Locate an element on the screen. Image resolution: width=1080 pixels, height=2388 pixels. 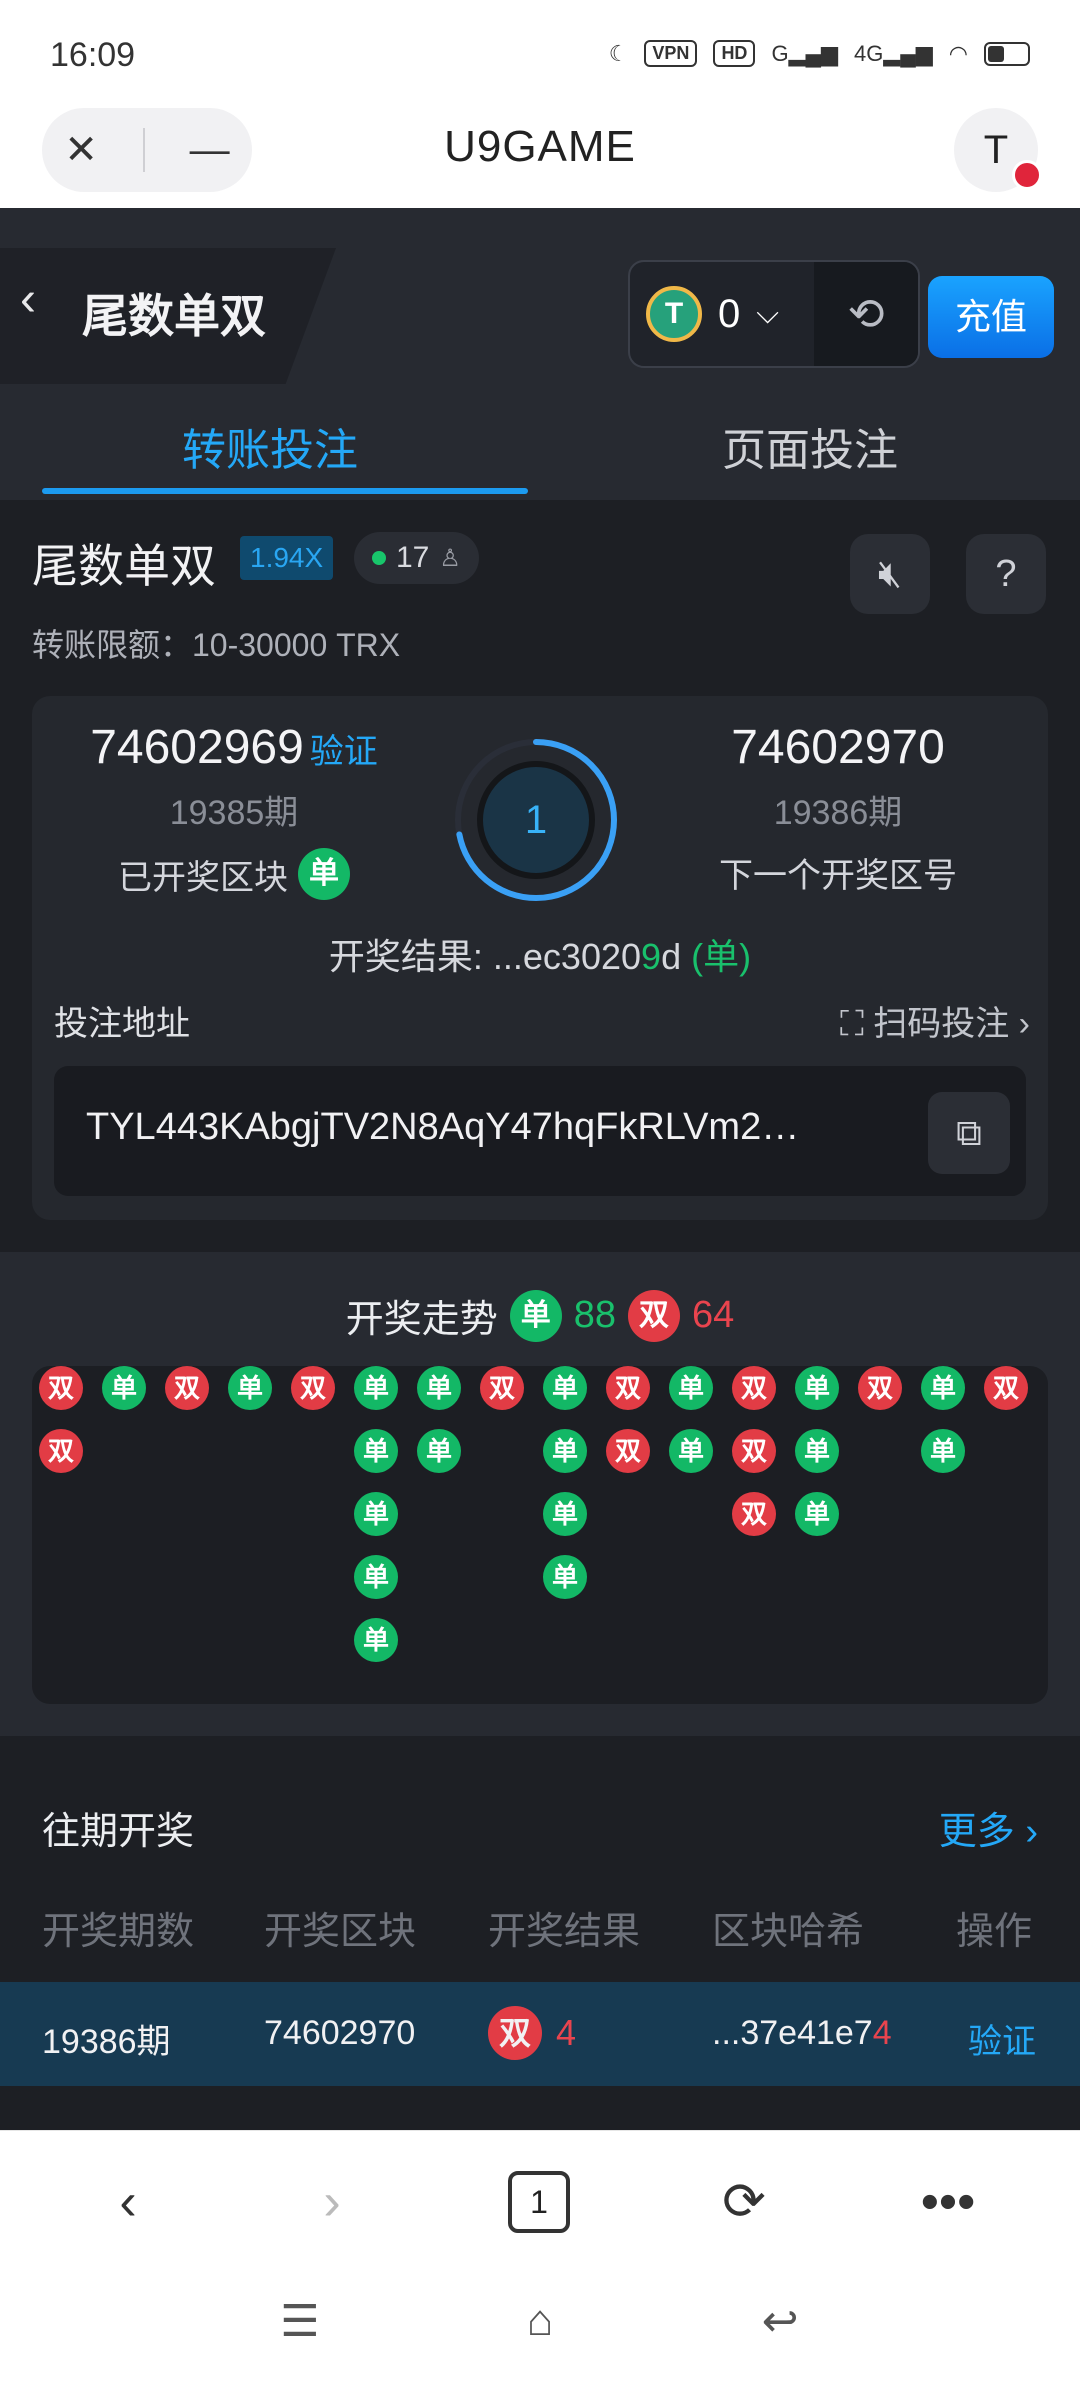
copy-icon: ⧉ is located at coordinates (969, 1132).